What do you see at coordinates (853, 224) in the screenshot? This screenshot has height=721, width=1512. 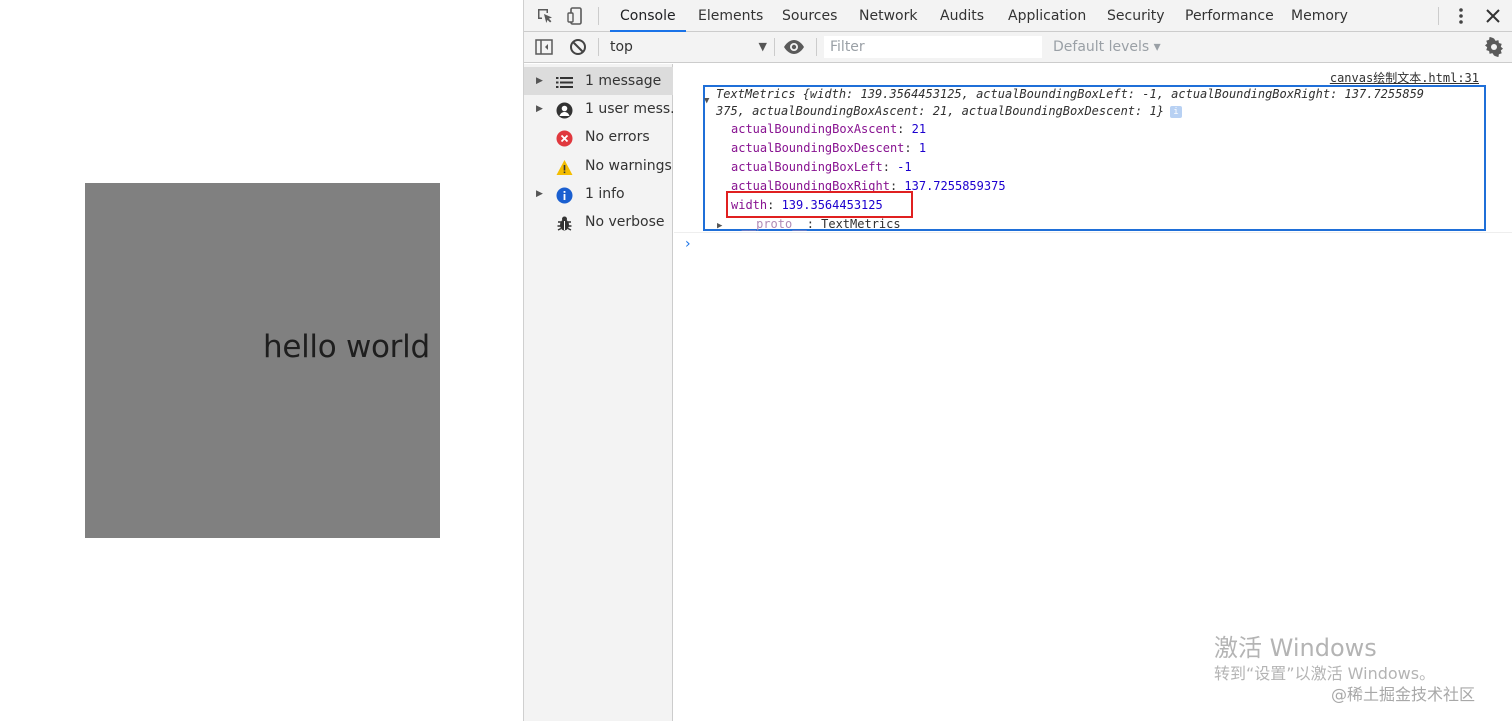 I see `proto-value: : TextMetrics` at bounding box center [853, 224].